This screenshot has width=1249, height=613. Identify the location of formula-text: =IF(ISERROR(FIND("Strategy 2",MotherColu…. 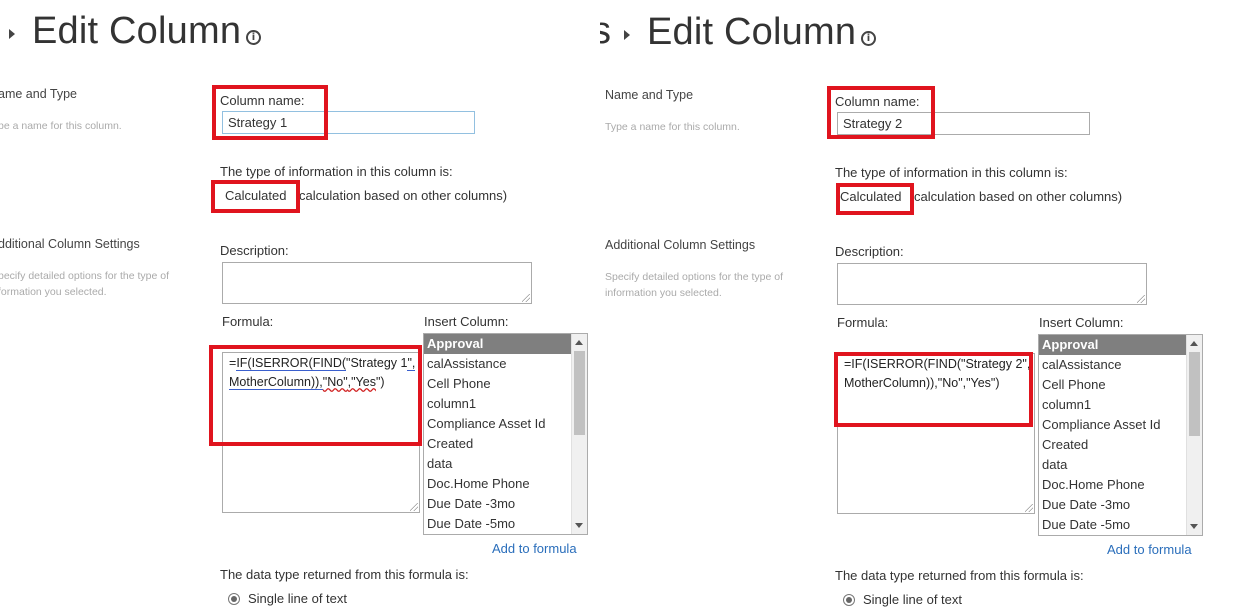
(937, 373).